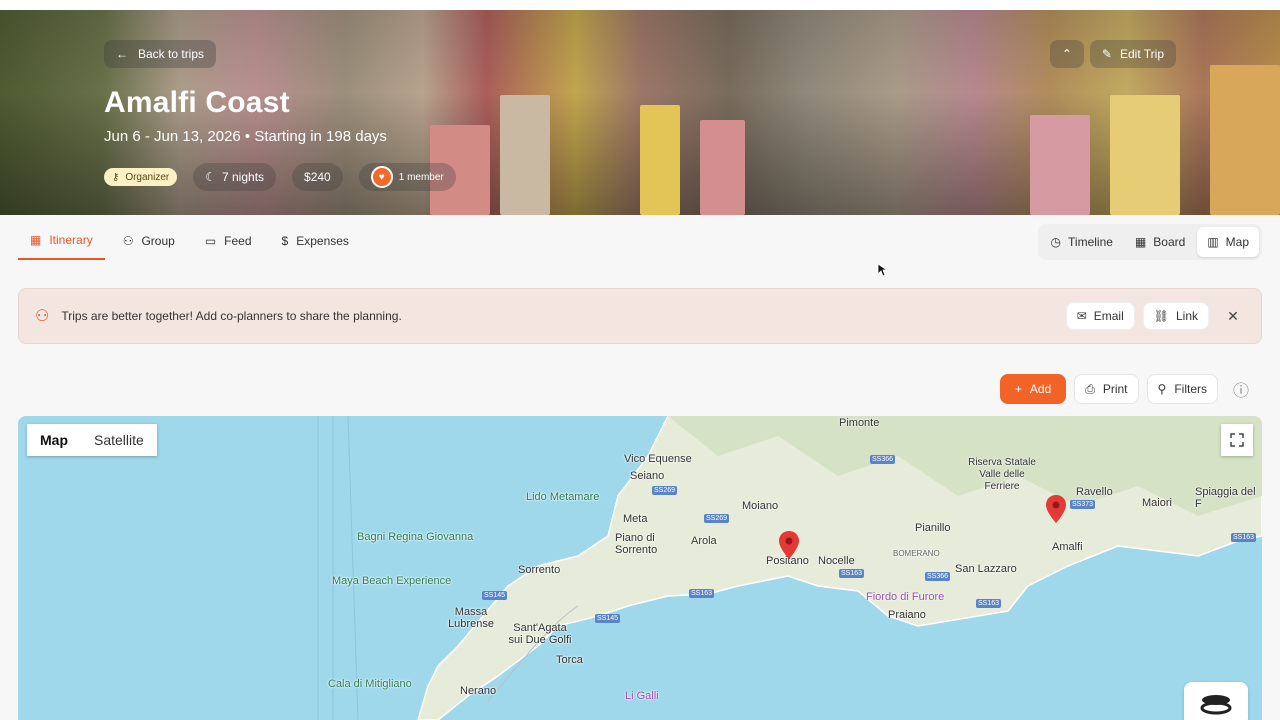  Describe the element at coordinates (916, 553) in the screenshot. I see `place-label: BOMERANO` at that location.